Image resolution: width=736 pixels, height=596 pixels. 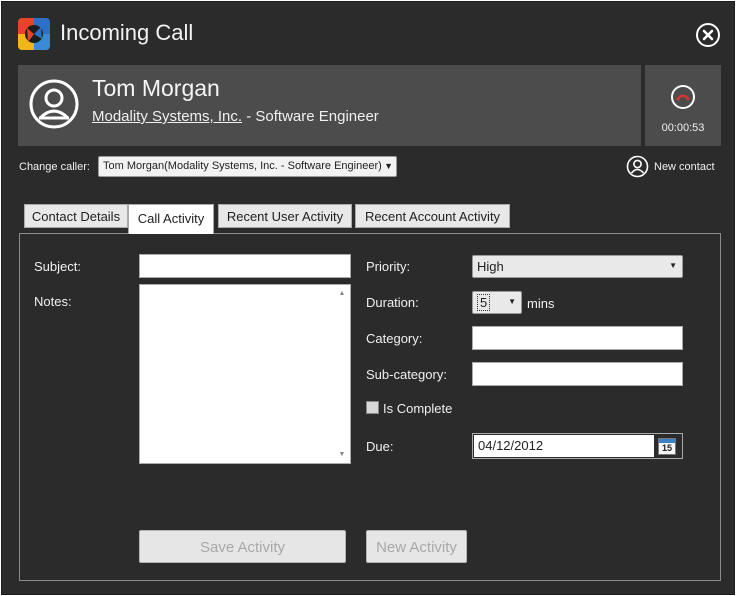 What do you see at coordinates (577, 338) in the screenshot?
I see `category-input` at bounding box center [577, 338].